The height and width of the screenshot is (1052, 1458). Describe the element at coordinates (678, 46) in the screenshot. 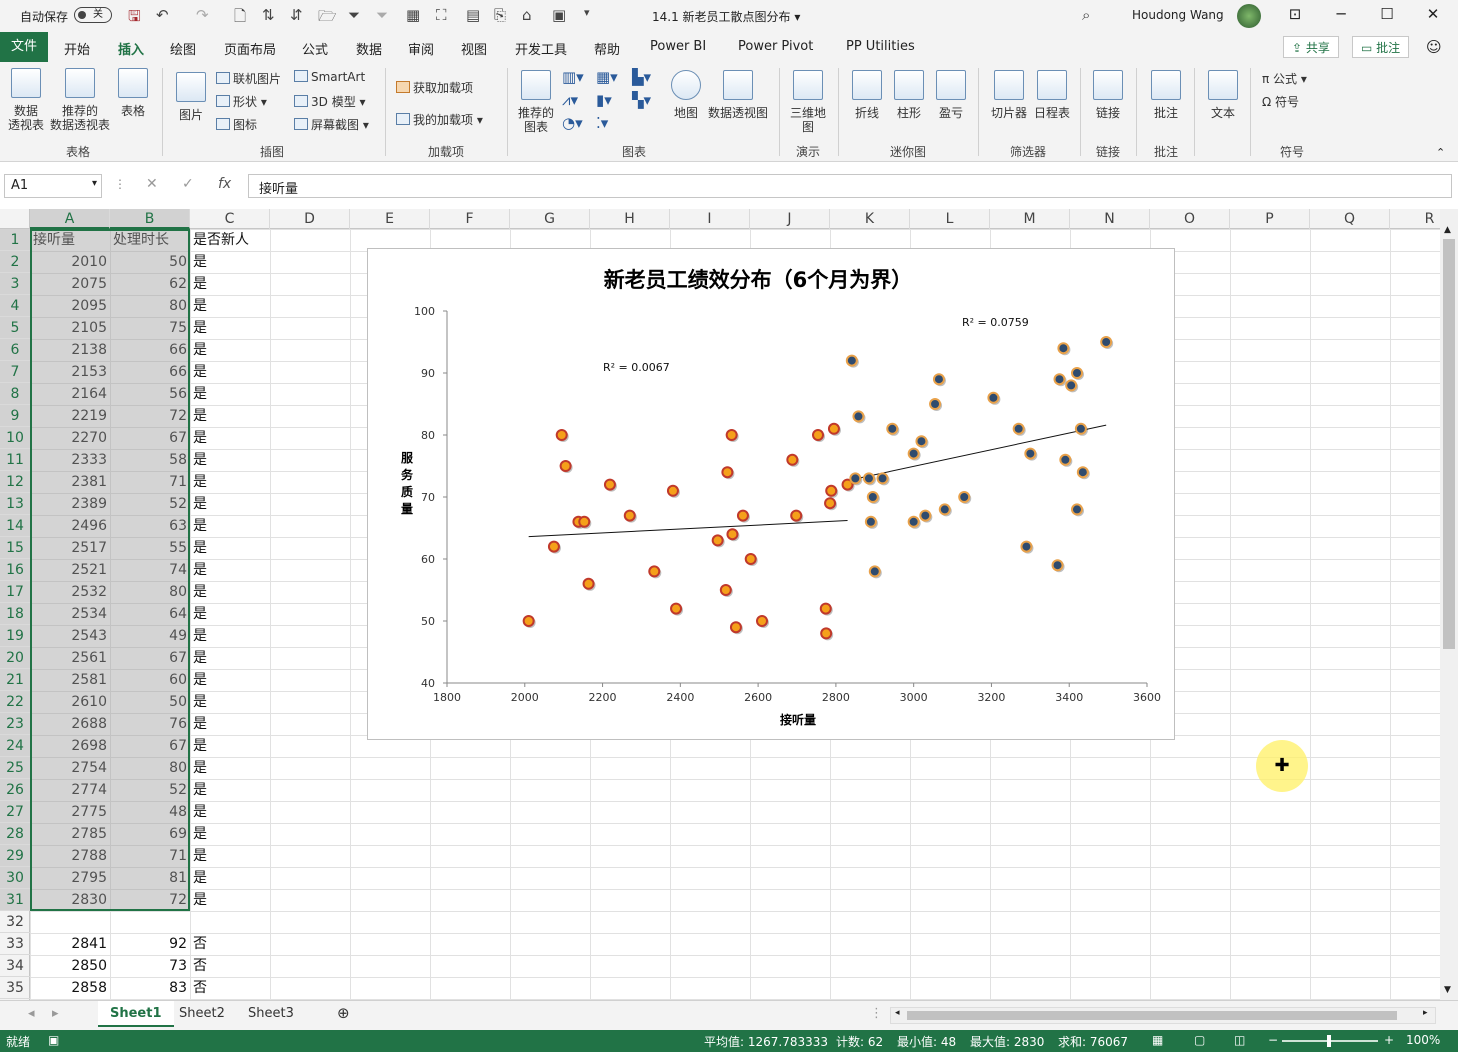

I see `tab-power-bi: Power BI` at that location.